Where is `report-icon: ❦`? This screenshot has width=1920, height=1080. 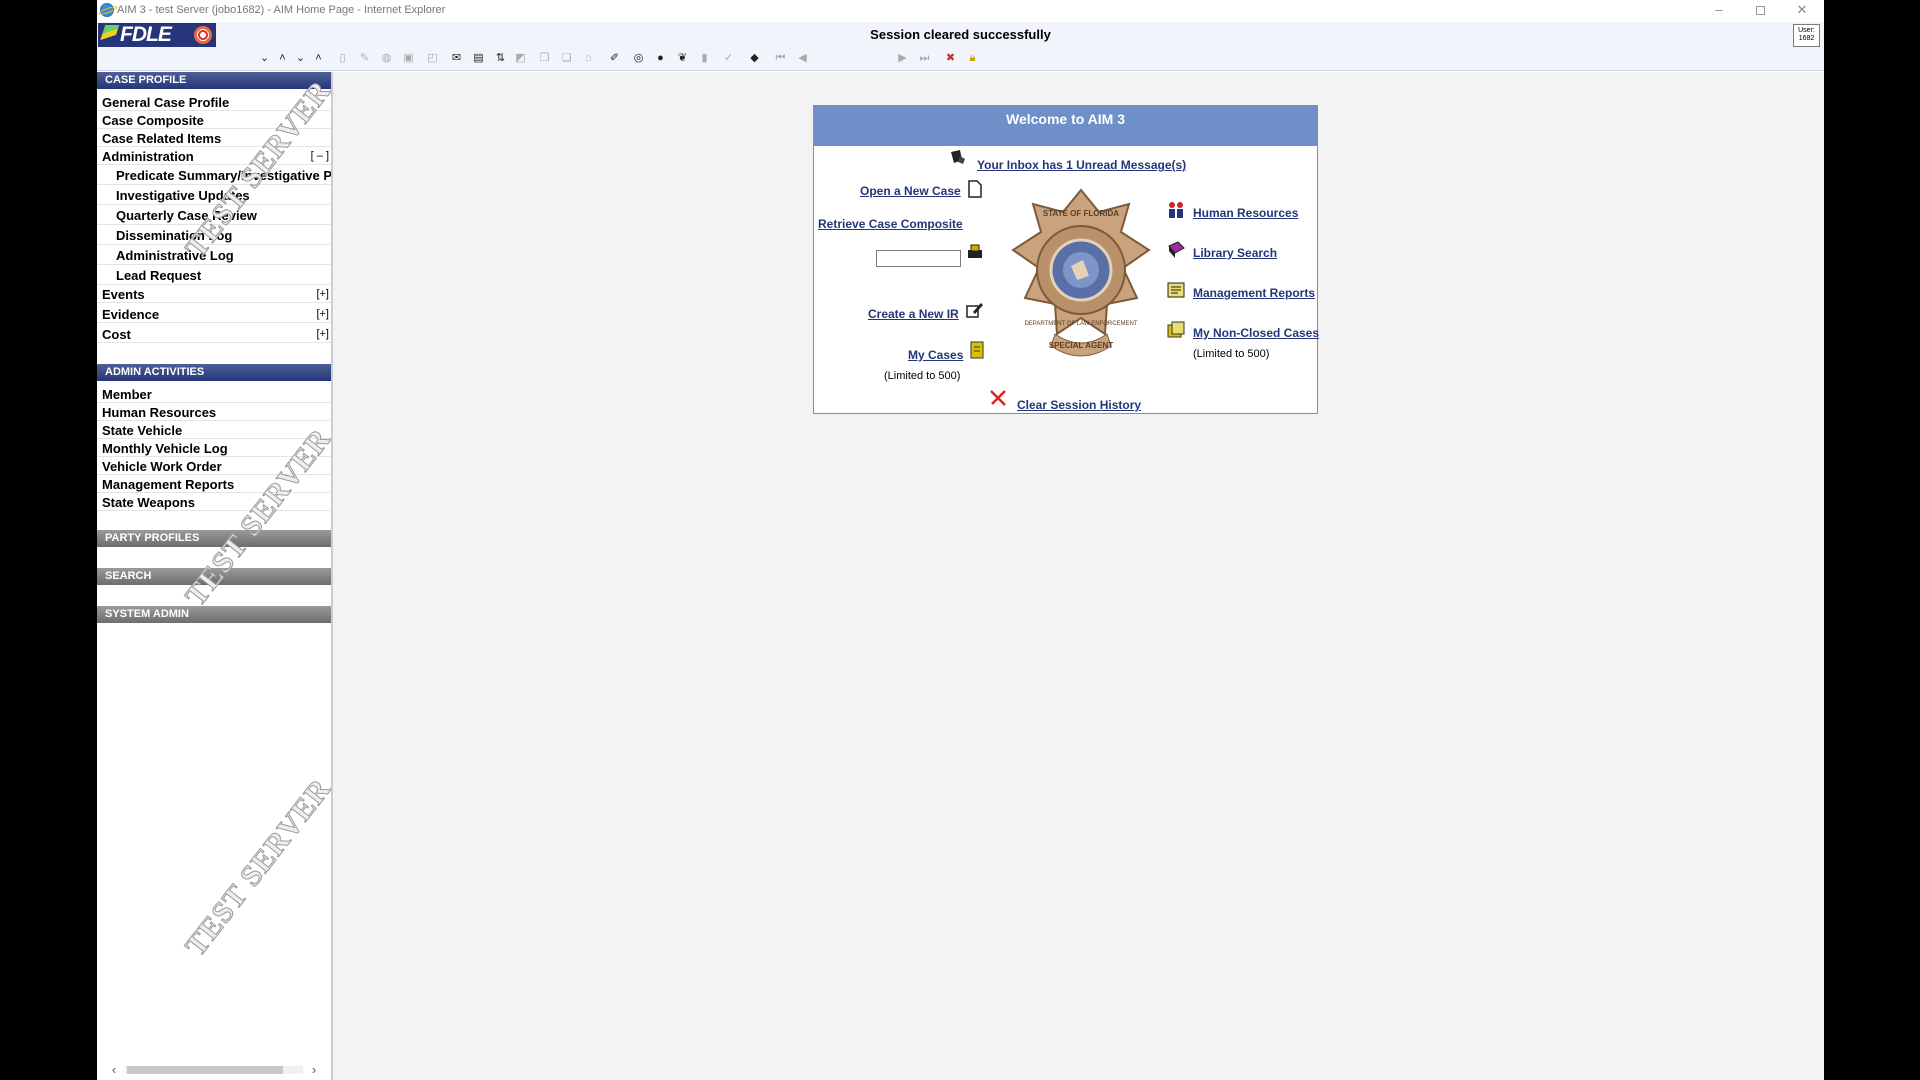 report-icon: ❦ is located at coordinates (682, 58).